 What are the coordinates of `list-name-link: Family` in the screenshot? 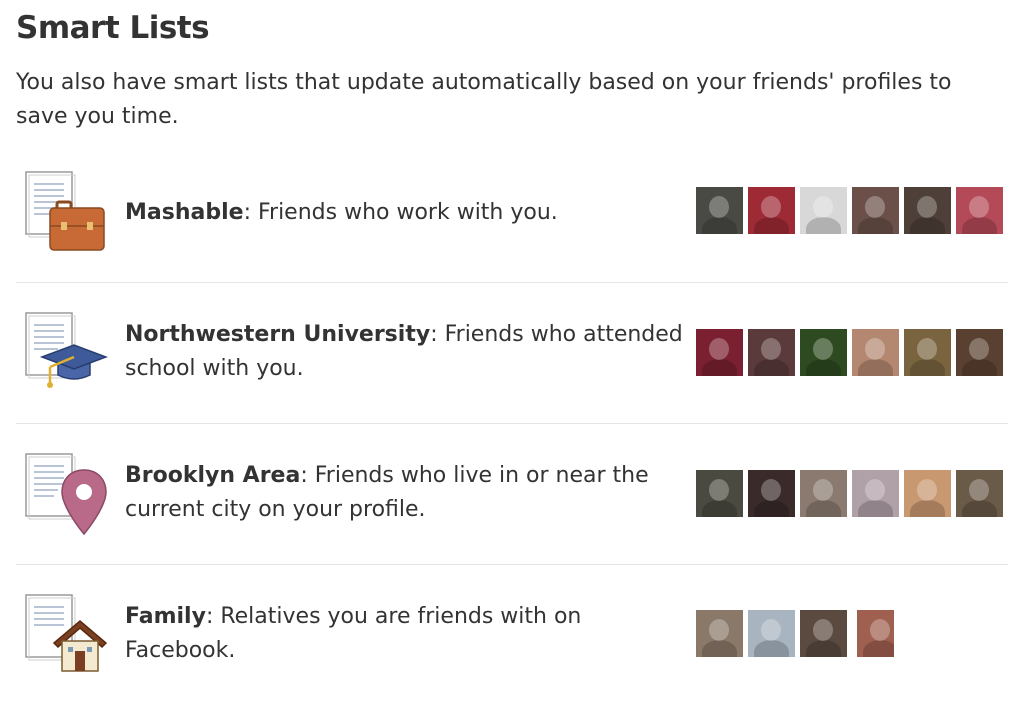 It's located at (165, 616).